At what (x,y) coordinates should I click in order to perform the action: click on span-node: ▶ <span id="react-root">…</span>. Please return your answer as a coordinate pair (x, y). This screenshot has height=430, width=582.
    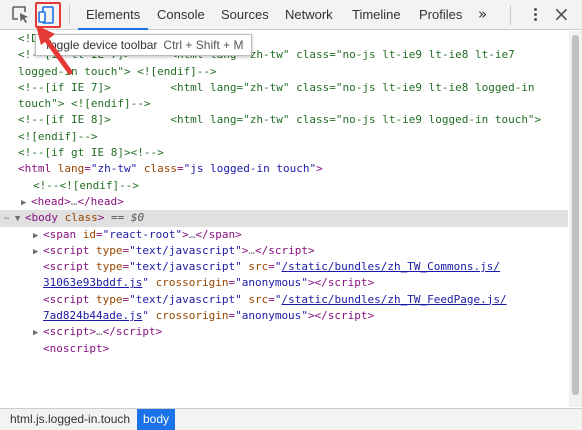
    Looking at the image, I should click on (284, 235).